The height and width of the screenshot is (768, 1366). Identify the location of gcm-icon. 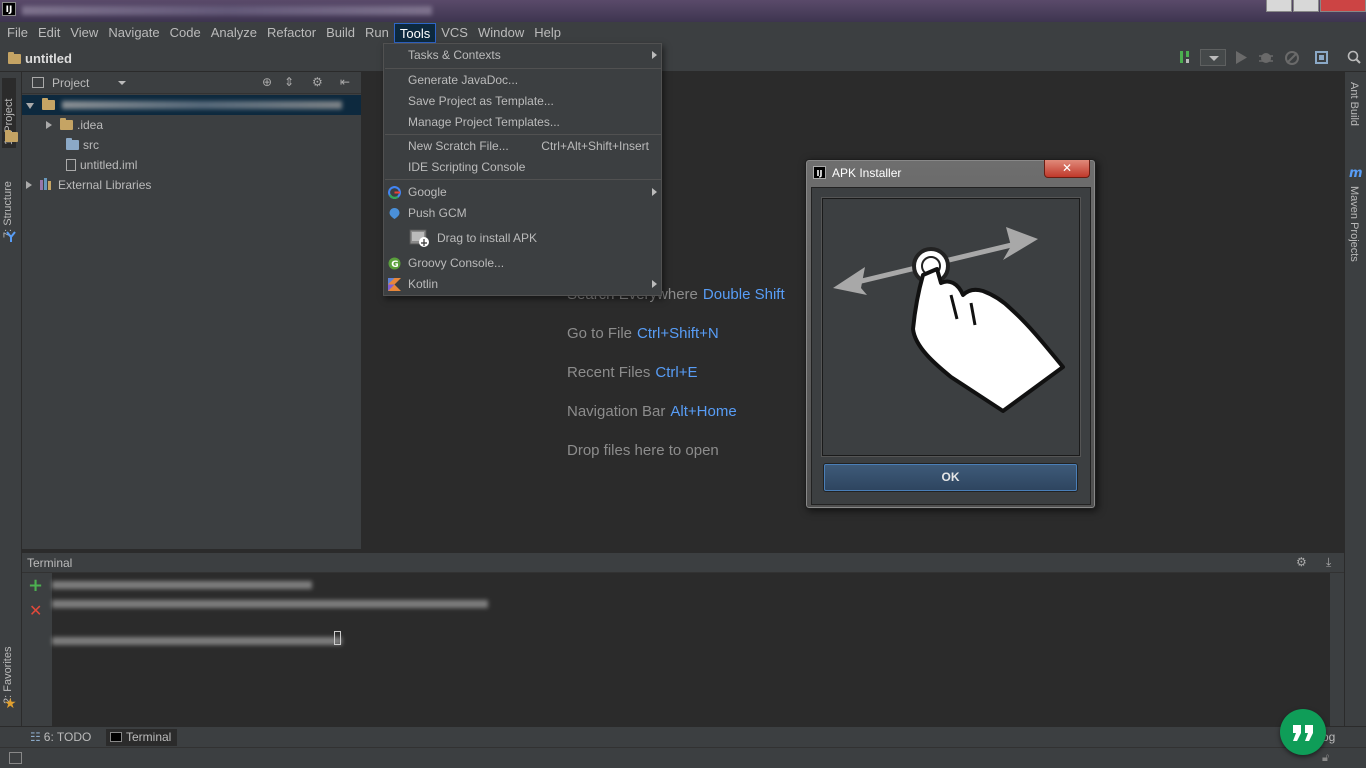
(394, 213).